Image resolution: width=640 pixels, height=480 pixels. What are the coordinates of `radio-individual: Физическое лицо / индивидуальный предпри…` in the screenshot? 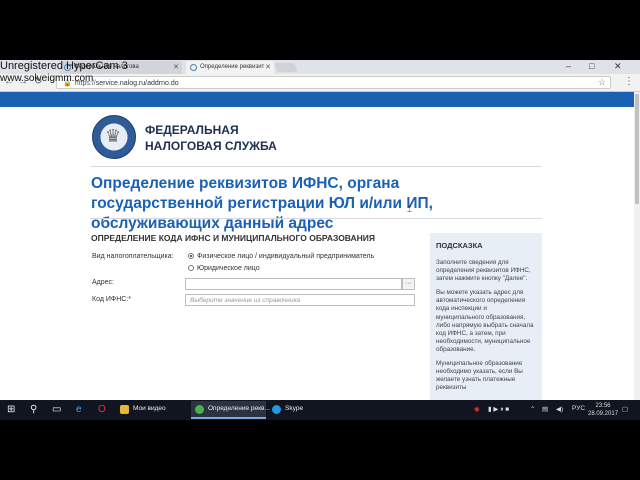 It's located at (281, 256).